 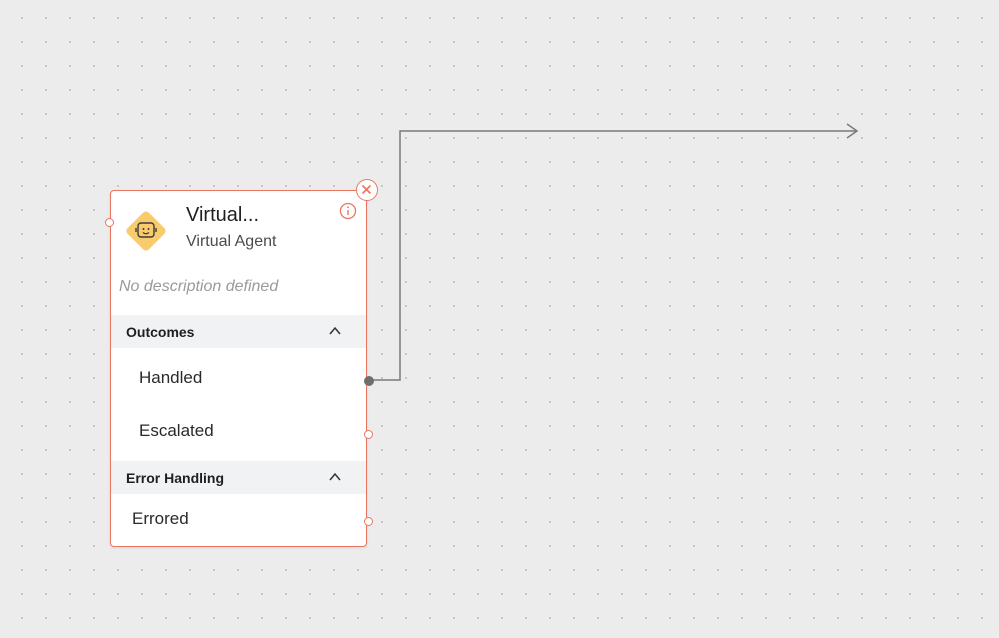 I want to click on escalated-output-port, so click(x=368, y=434).